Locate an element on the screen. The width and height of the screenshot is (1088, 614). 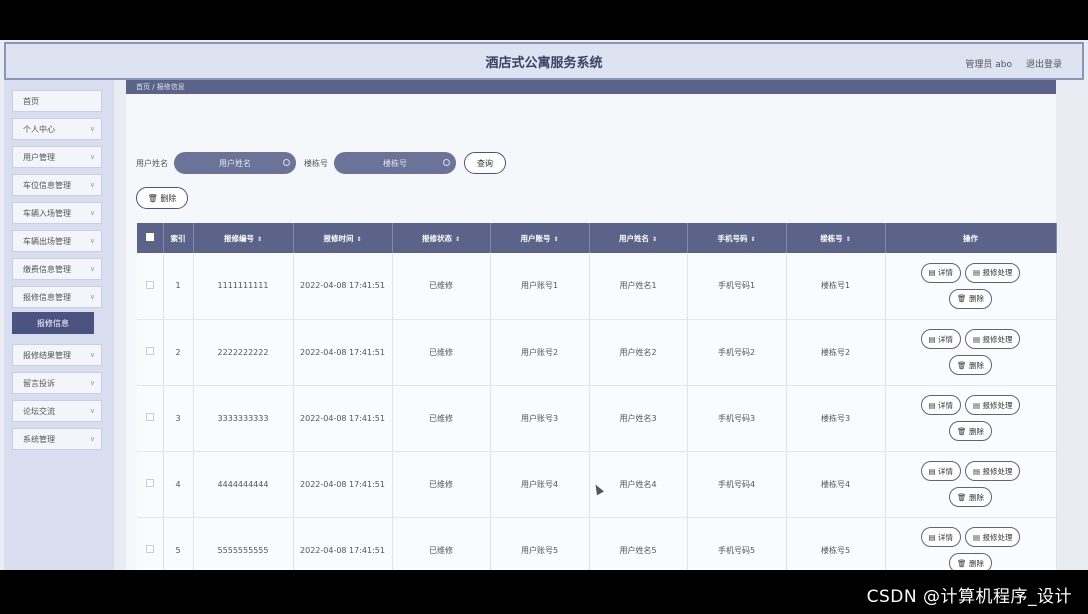
sidebar-item: 首页 is located at coordinates (57, 101).